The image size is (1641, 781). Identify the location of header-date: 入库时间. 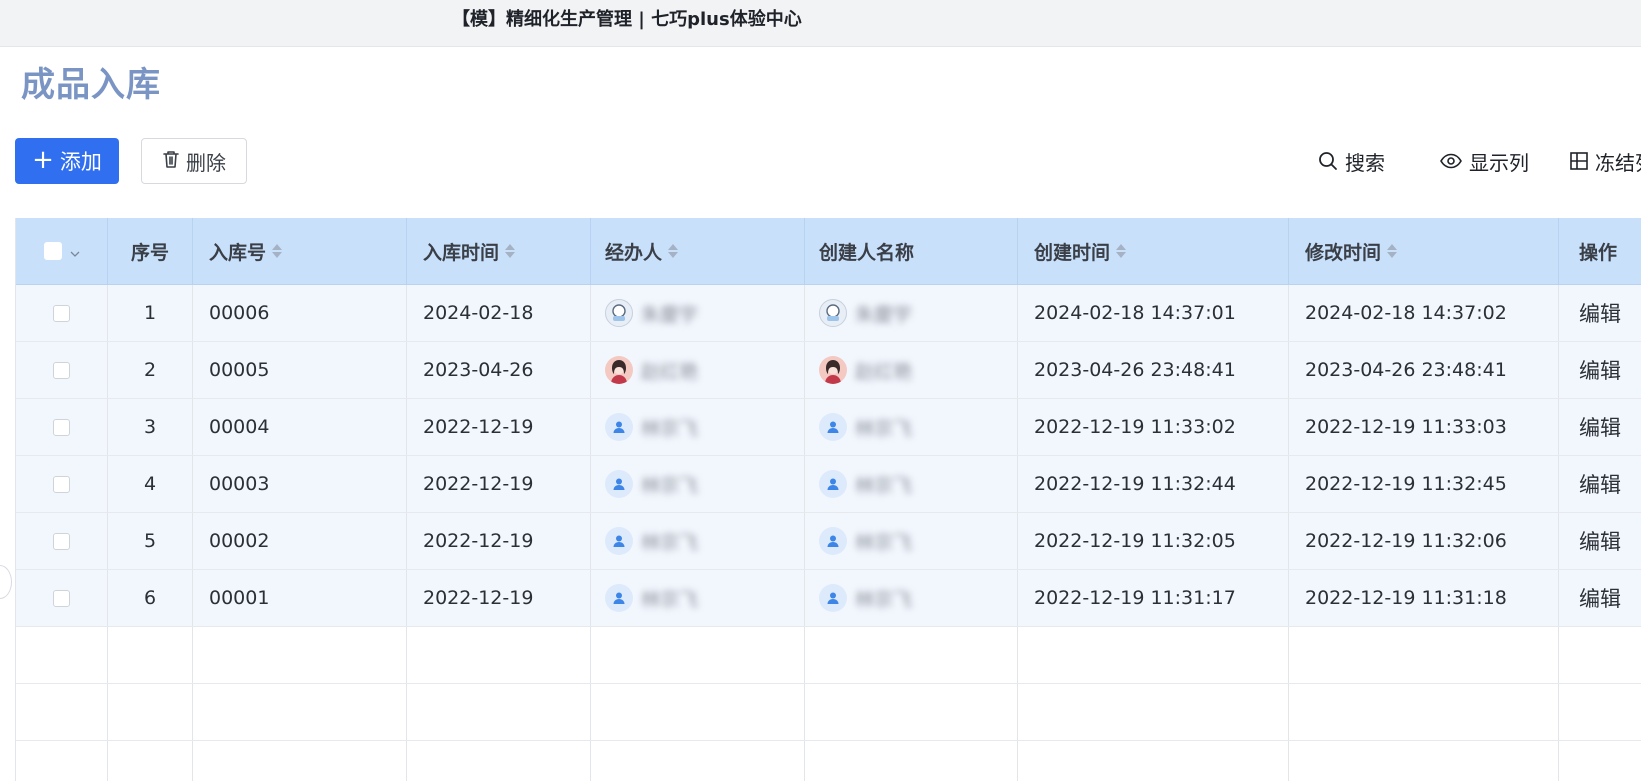
(499, 251).